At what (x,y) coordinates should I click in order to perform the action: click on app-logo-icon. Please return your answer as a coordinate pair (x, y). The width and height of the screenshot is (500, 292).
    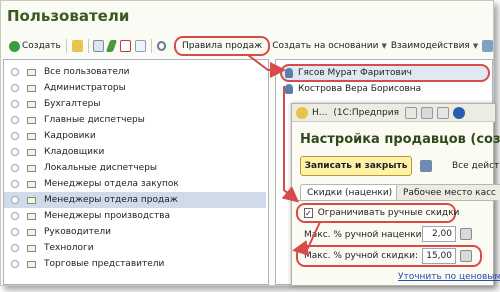
    Looking at the image, I should click on (302, 112).